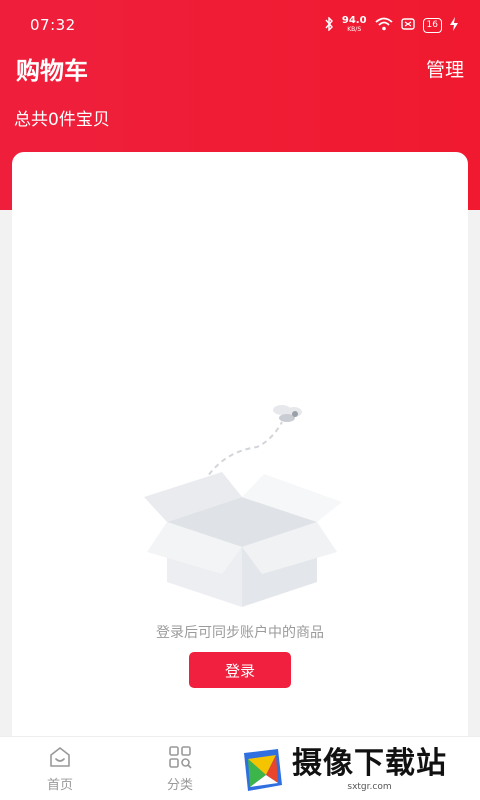 The height and width of the screenshot is (800, 480). Describe the element at coordinates (383, 25) in the screenshot. I see `wifi-icon` at that location.